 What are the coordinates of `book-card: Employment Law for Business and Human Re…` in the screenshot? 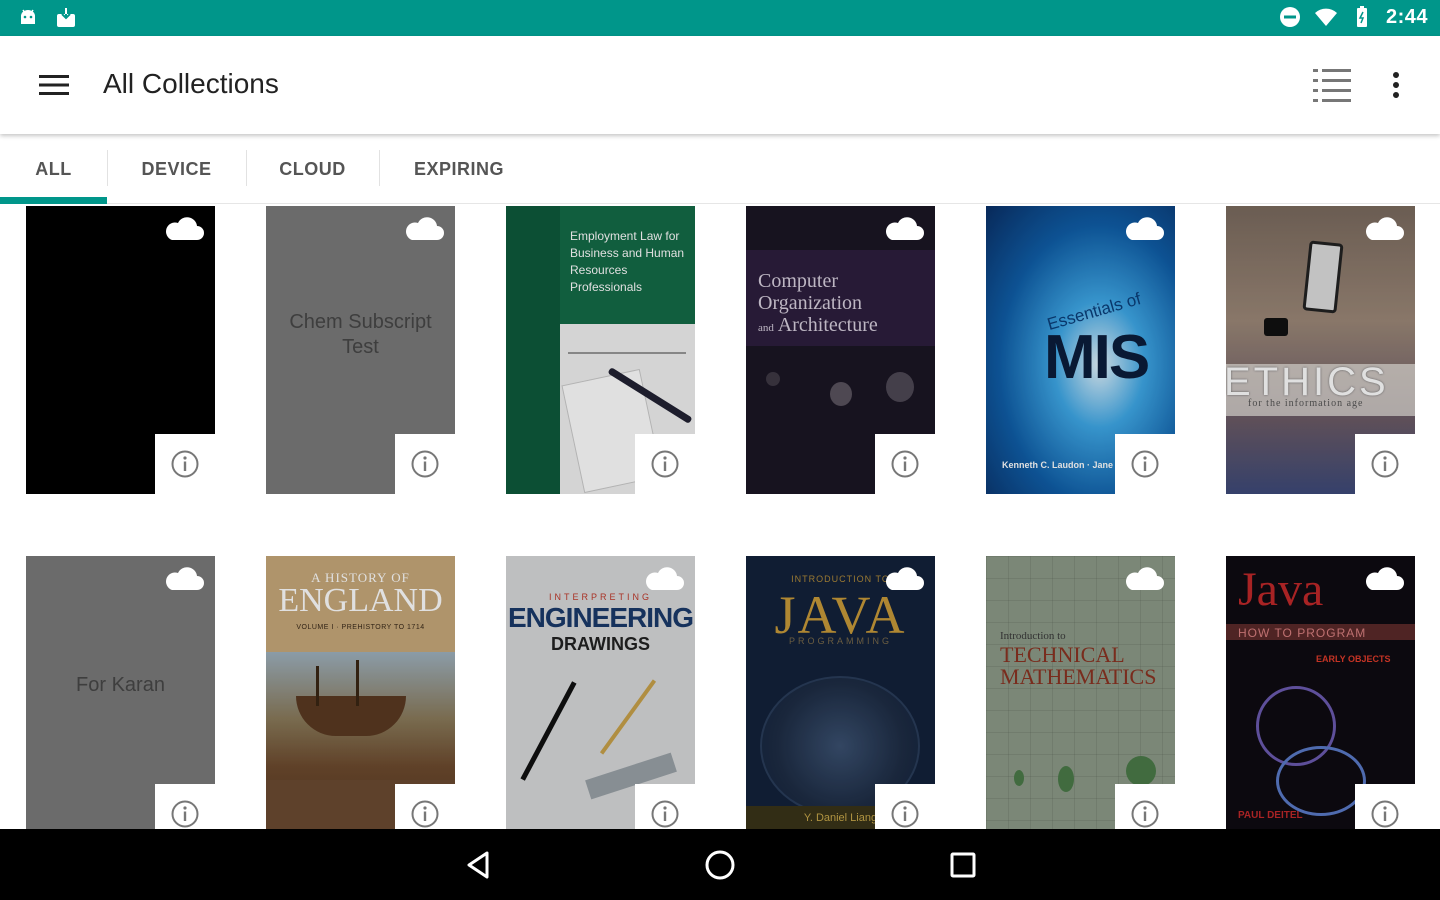 It's located at (600, 350).